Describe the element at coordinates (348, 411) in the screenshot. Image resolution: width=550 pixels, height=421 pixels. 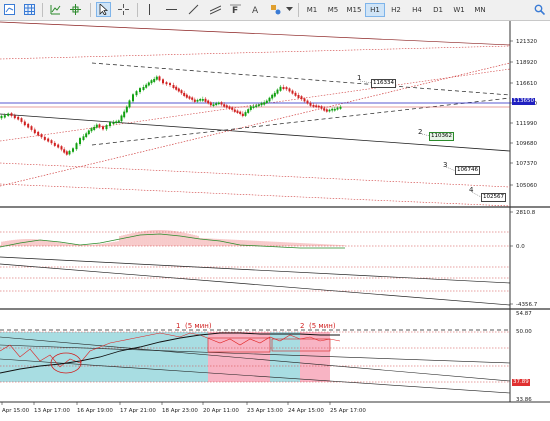
I see `time-label: 25 Apr 17:00` at that location.